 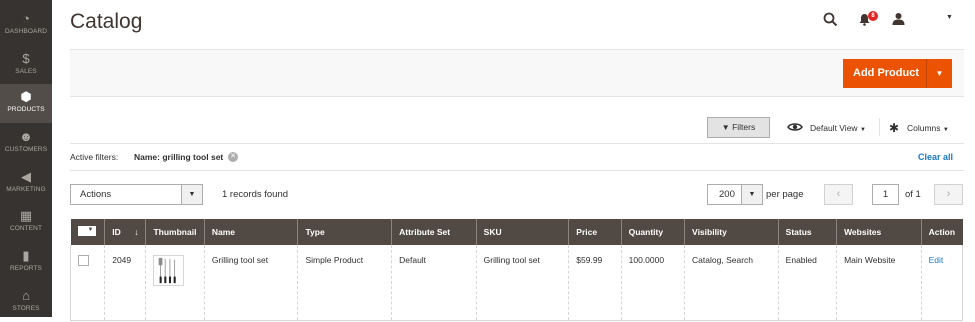 What do you see at coordinates (898, 18) in the screenshot?
I see `user-icon` at bounding box center [898, 18].